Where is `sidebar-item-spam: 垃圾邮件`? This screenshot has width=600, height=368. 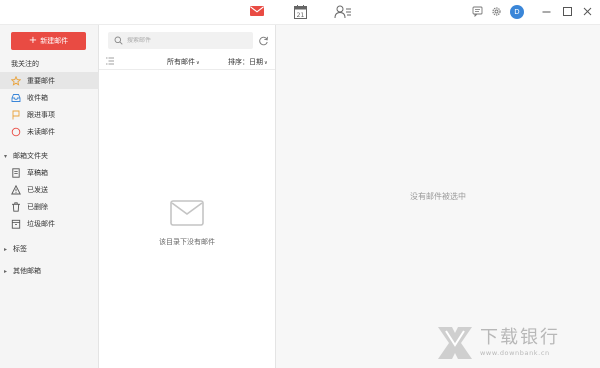
sidebar-item-spam: 垃圾邮件 is located at coordinates (49, 223).